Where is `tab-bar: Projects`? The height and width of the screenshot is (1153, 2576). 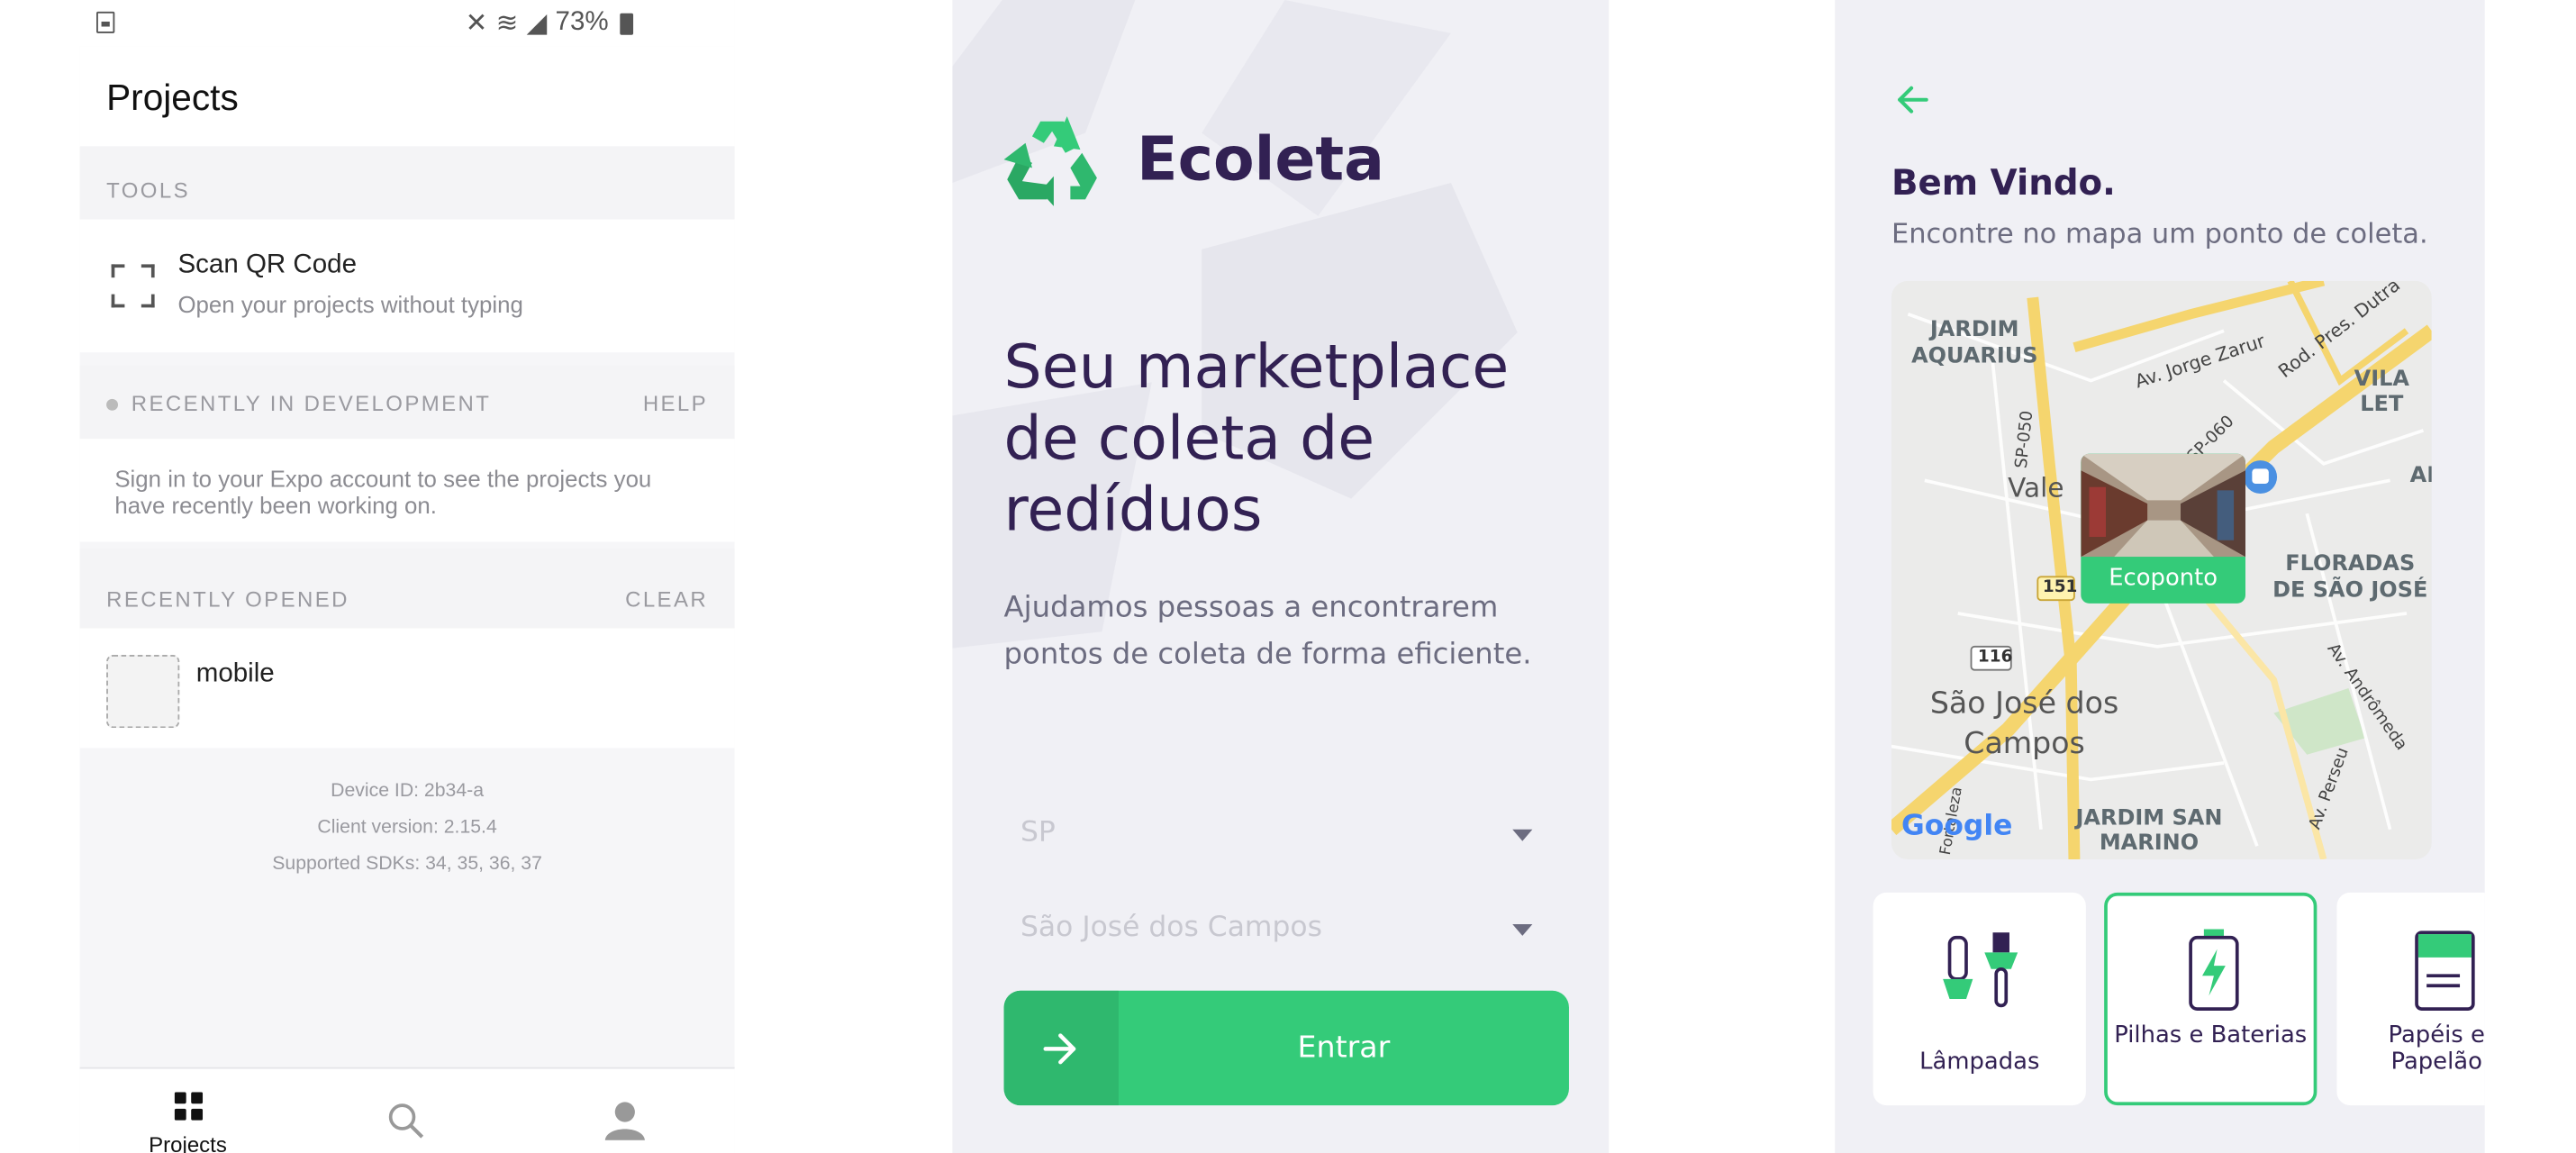 tab-bar: Projects is located at coordinates (407, 1110).